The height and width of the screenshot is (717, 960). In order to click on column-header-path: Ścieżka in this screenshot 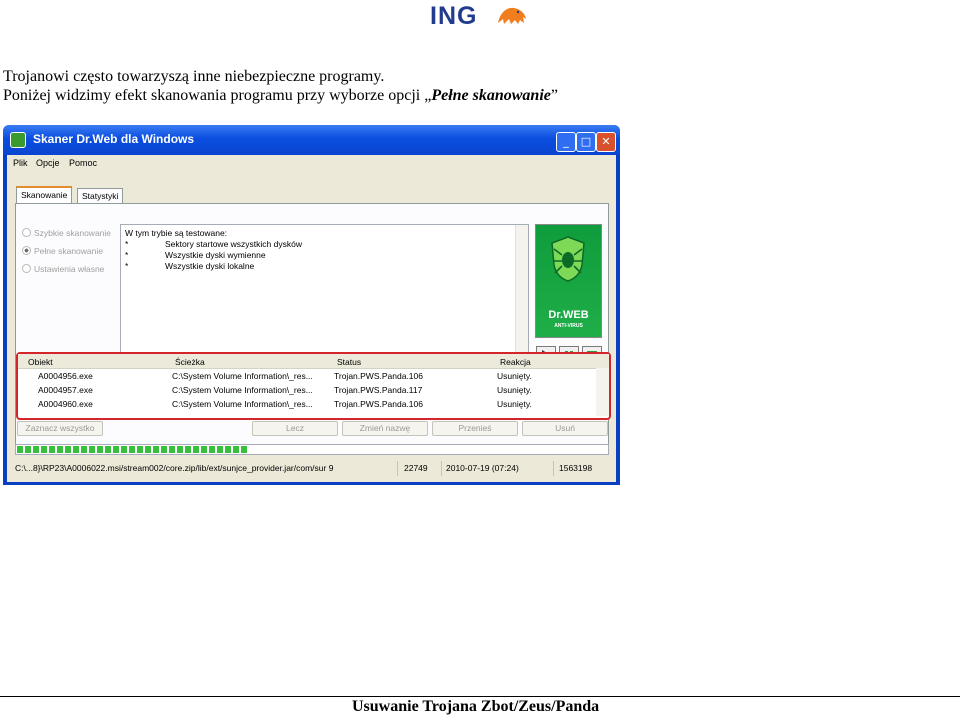, I will do `click(190, 362)`.